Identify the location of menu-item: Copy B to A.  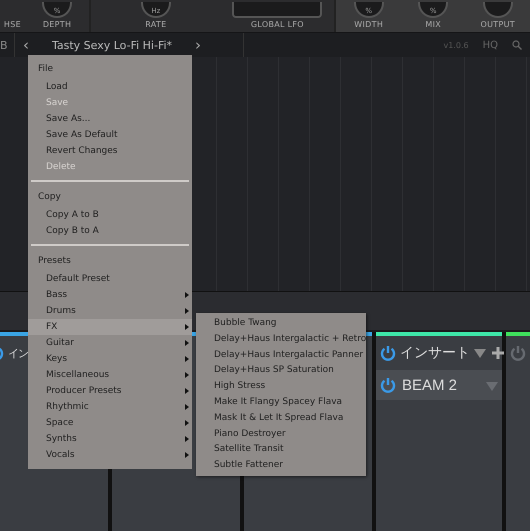
(110, 231).